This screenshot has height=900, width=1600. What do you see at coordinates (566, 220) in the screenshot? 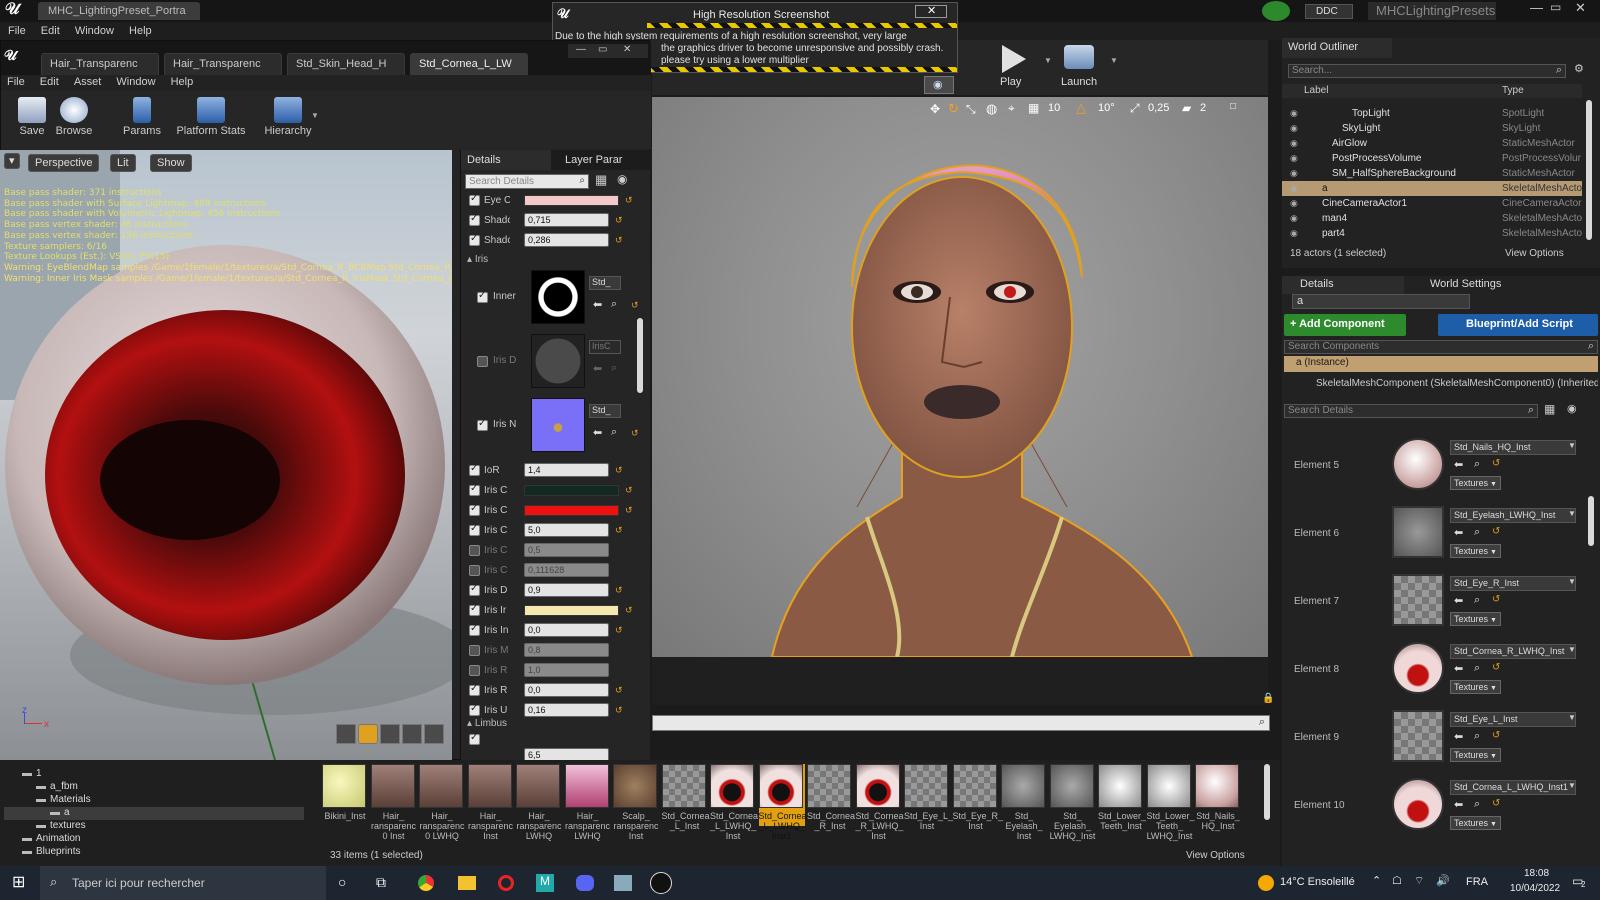
I see `param-value: 0,715` at bounding box center [566, 220].